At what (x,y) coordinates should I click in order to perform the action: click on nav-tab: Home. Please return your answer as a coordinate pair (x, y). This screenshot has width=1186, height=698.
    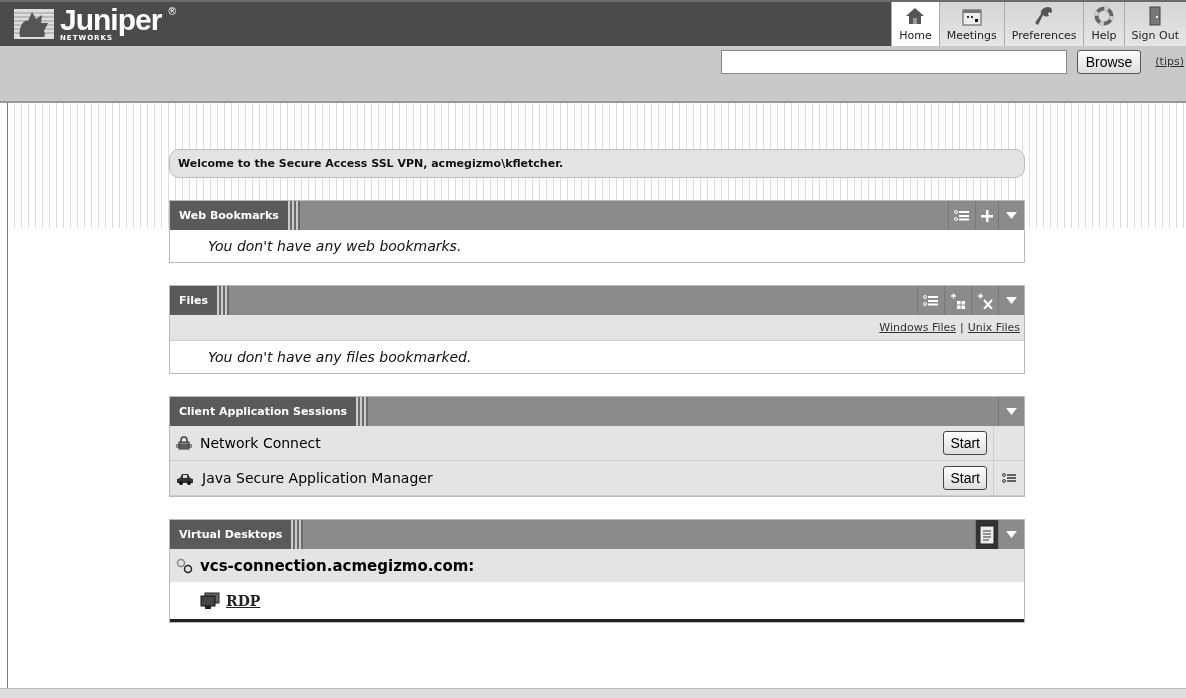
    Looking at the image, I should click on (915, 24).